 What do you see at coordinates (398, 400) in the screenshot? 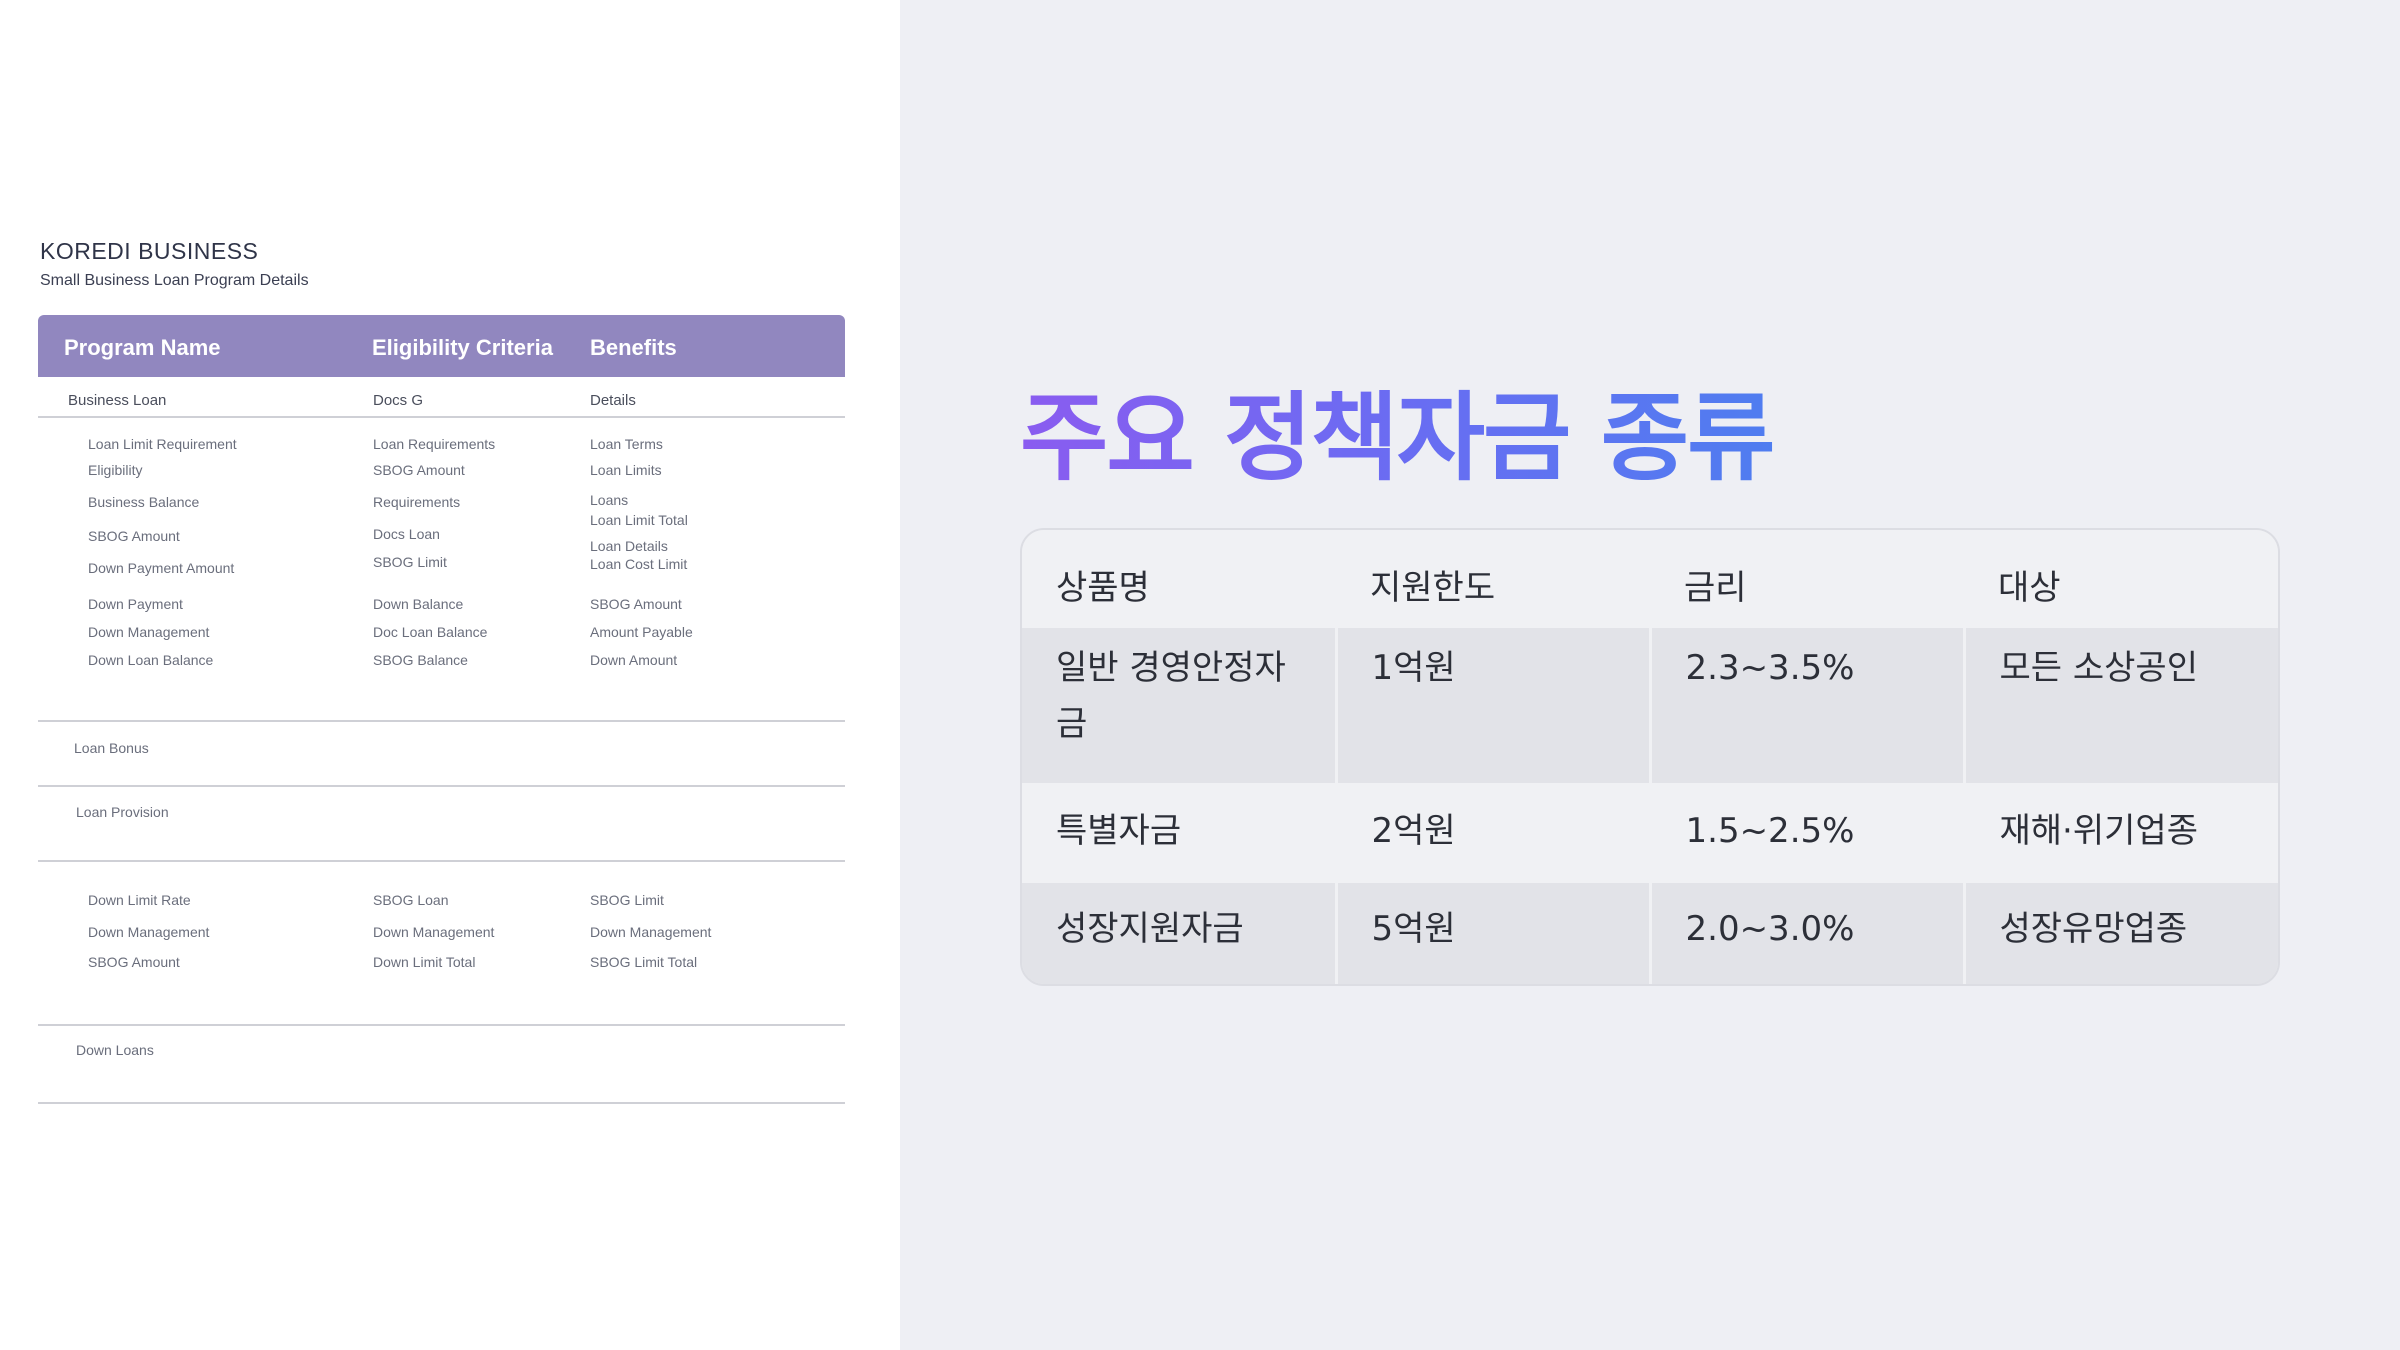
I see `document-subheader-cell: Docs G` at bounding box center [398, 400].